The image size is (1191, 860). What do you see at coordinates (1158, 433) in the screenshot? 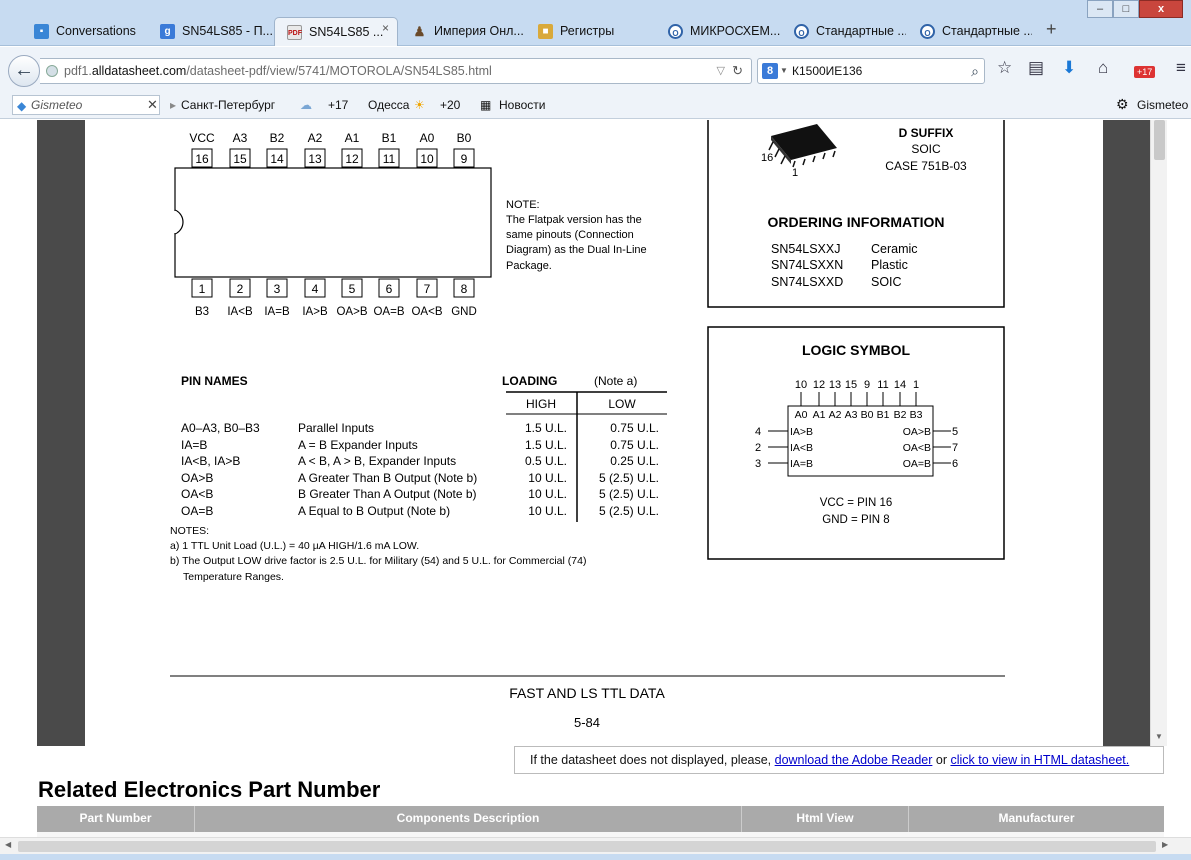
I see `vertical-scrollbar: ▼` at bounding box center [1158, 433].